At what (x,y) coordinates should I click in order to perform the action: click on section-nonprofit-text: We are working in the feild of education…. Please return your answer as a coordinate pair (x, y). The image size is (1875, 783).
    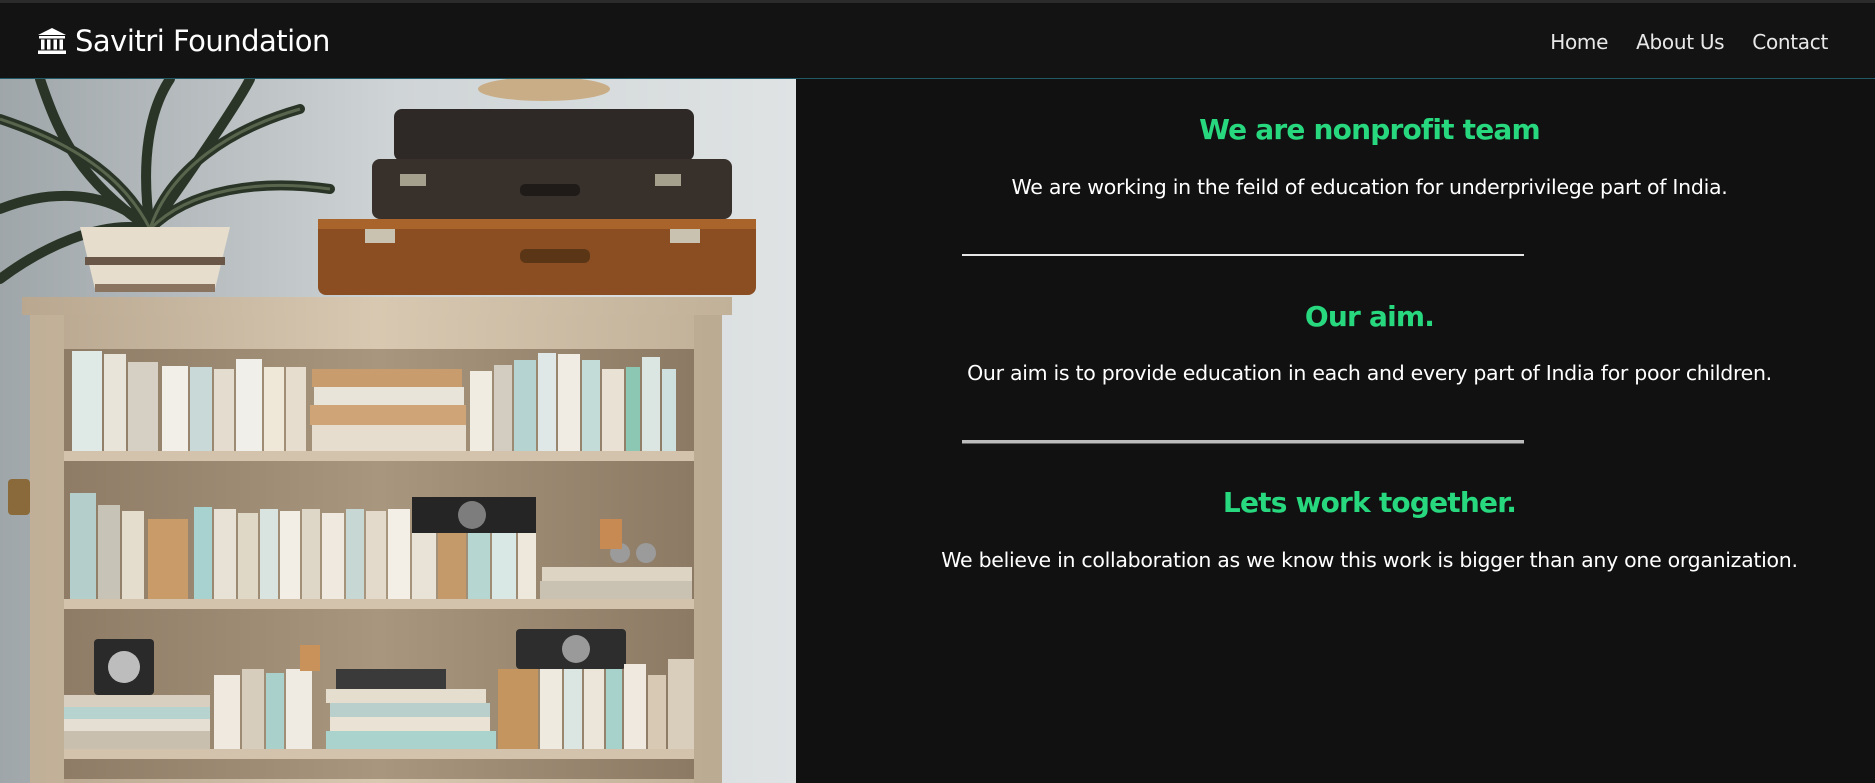
    Looking at the image, I should click on (1335, 187).